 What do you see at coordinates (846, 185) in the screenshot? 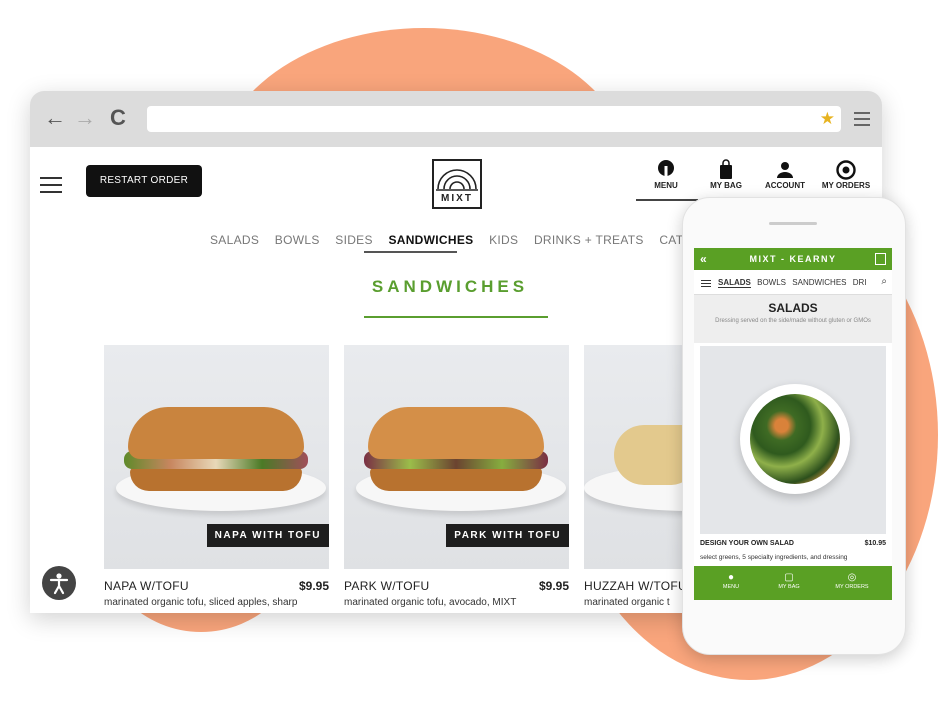
I see `nav-my-orders-label: MY ORDERS` at bounding box center [846, 185].